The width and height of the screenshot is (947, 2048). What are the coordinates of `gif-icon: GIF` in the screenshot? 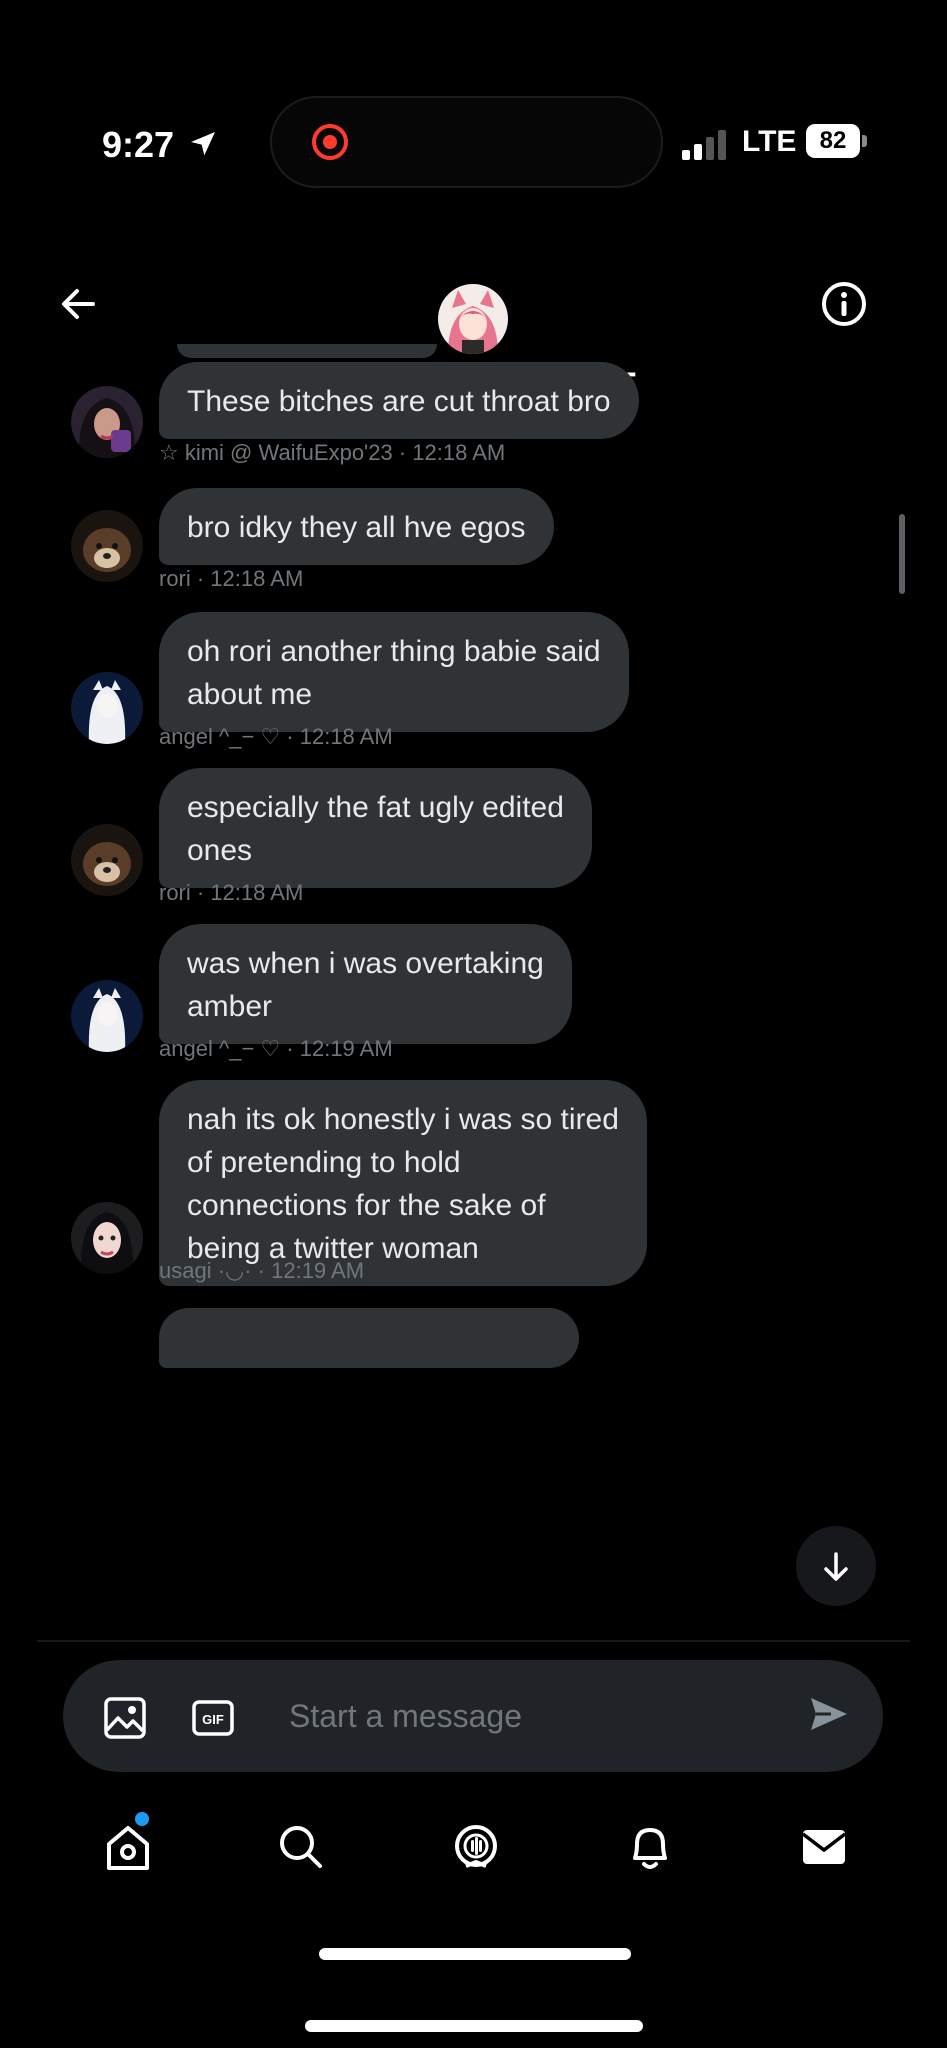 It's located at (213, 1718).